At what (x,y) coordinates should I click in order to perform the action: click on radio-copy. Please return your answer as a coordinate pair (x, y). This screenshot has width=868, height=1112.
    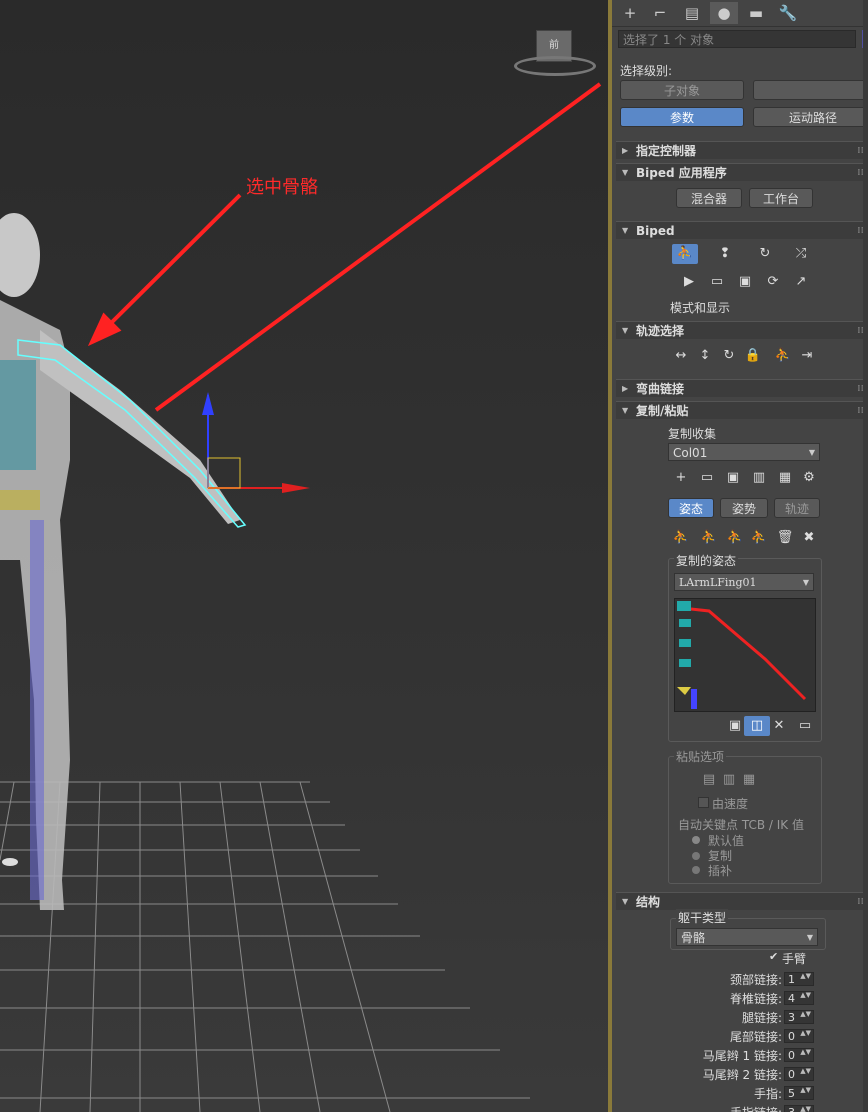
    Looking at the image, I should click on (696, 856).